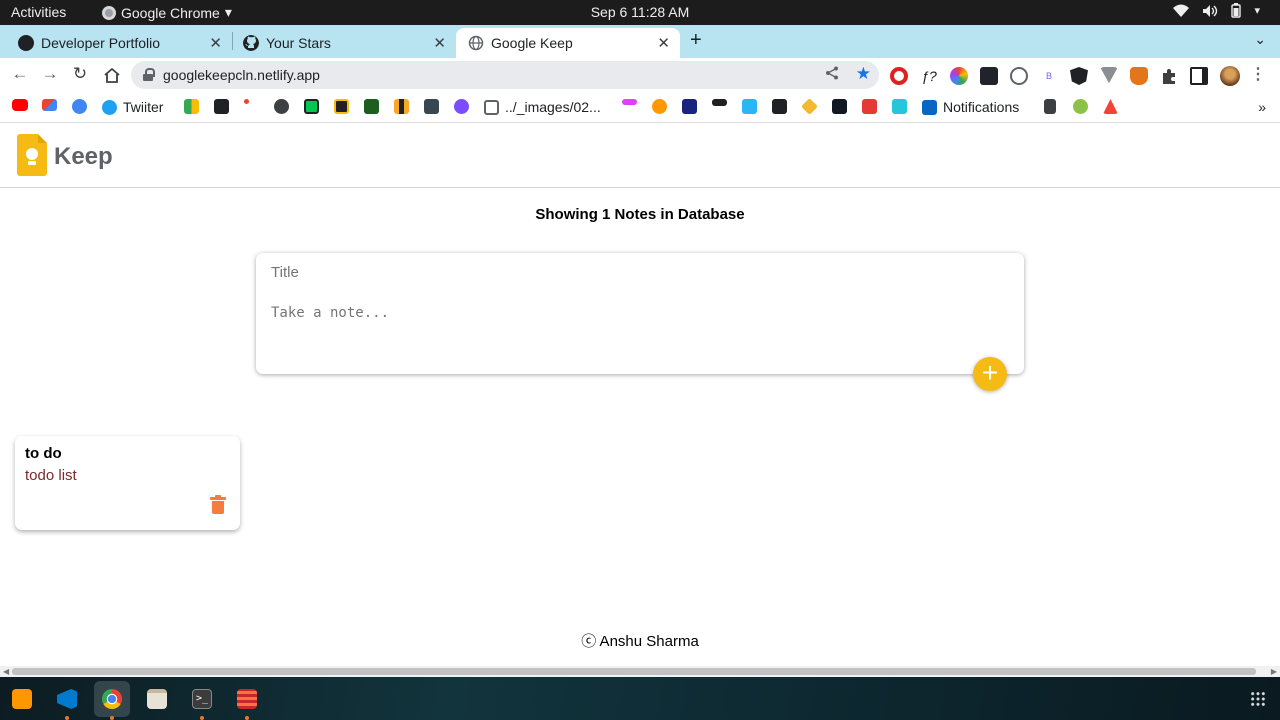 This screenshot has height=720, width=1280. I want to click on forward-arrow-icon: →, so click(50, 74).